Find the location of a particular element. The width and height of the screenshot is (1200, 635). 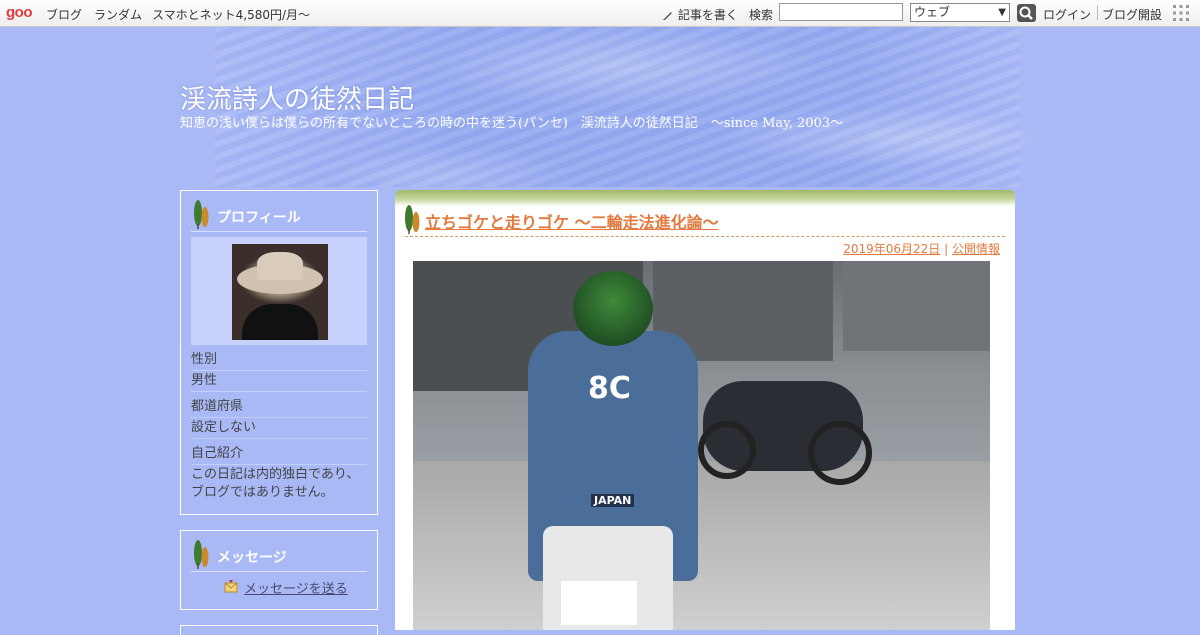

license-plate is located at coordinates (599, 603).